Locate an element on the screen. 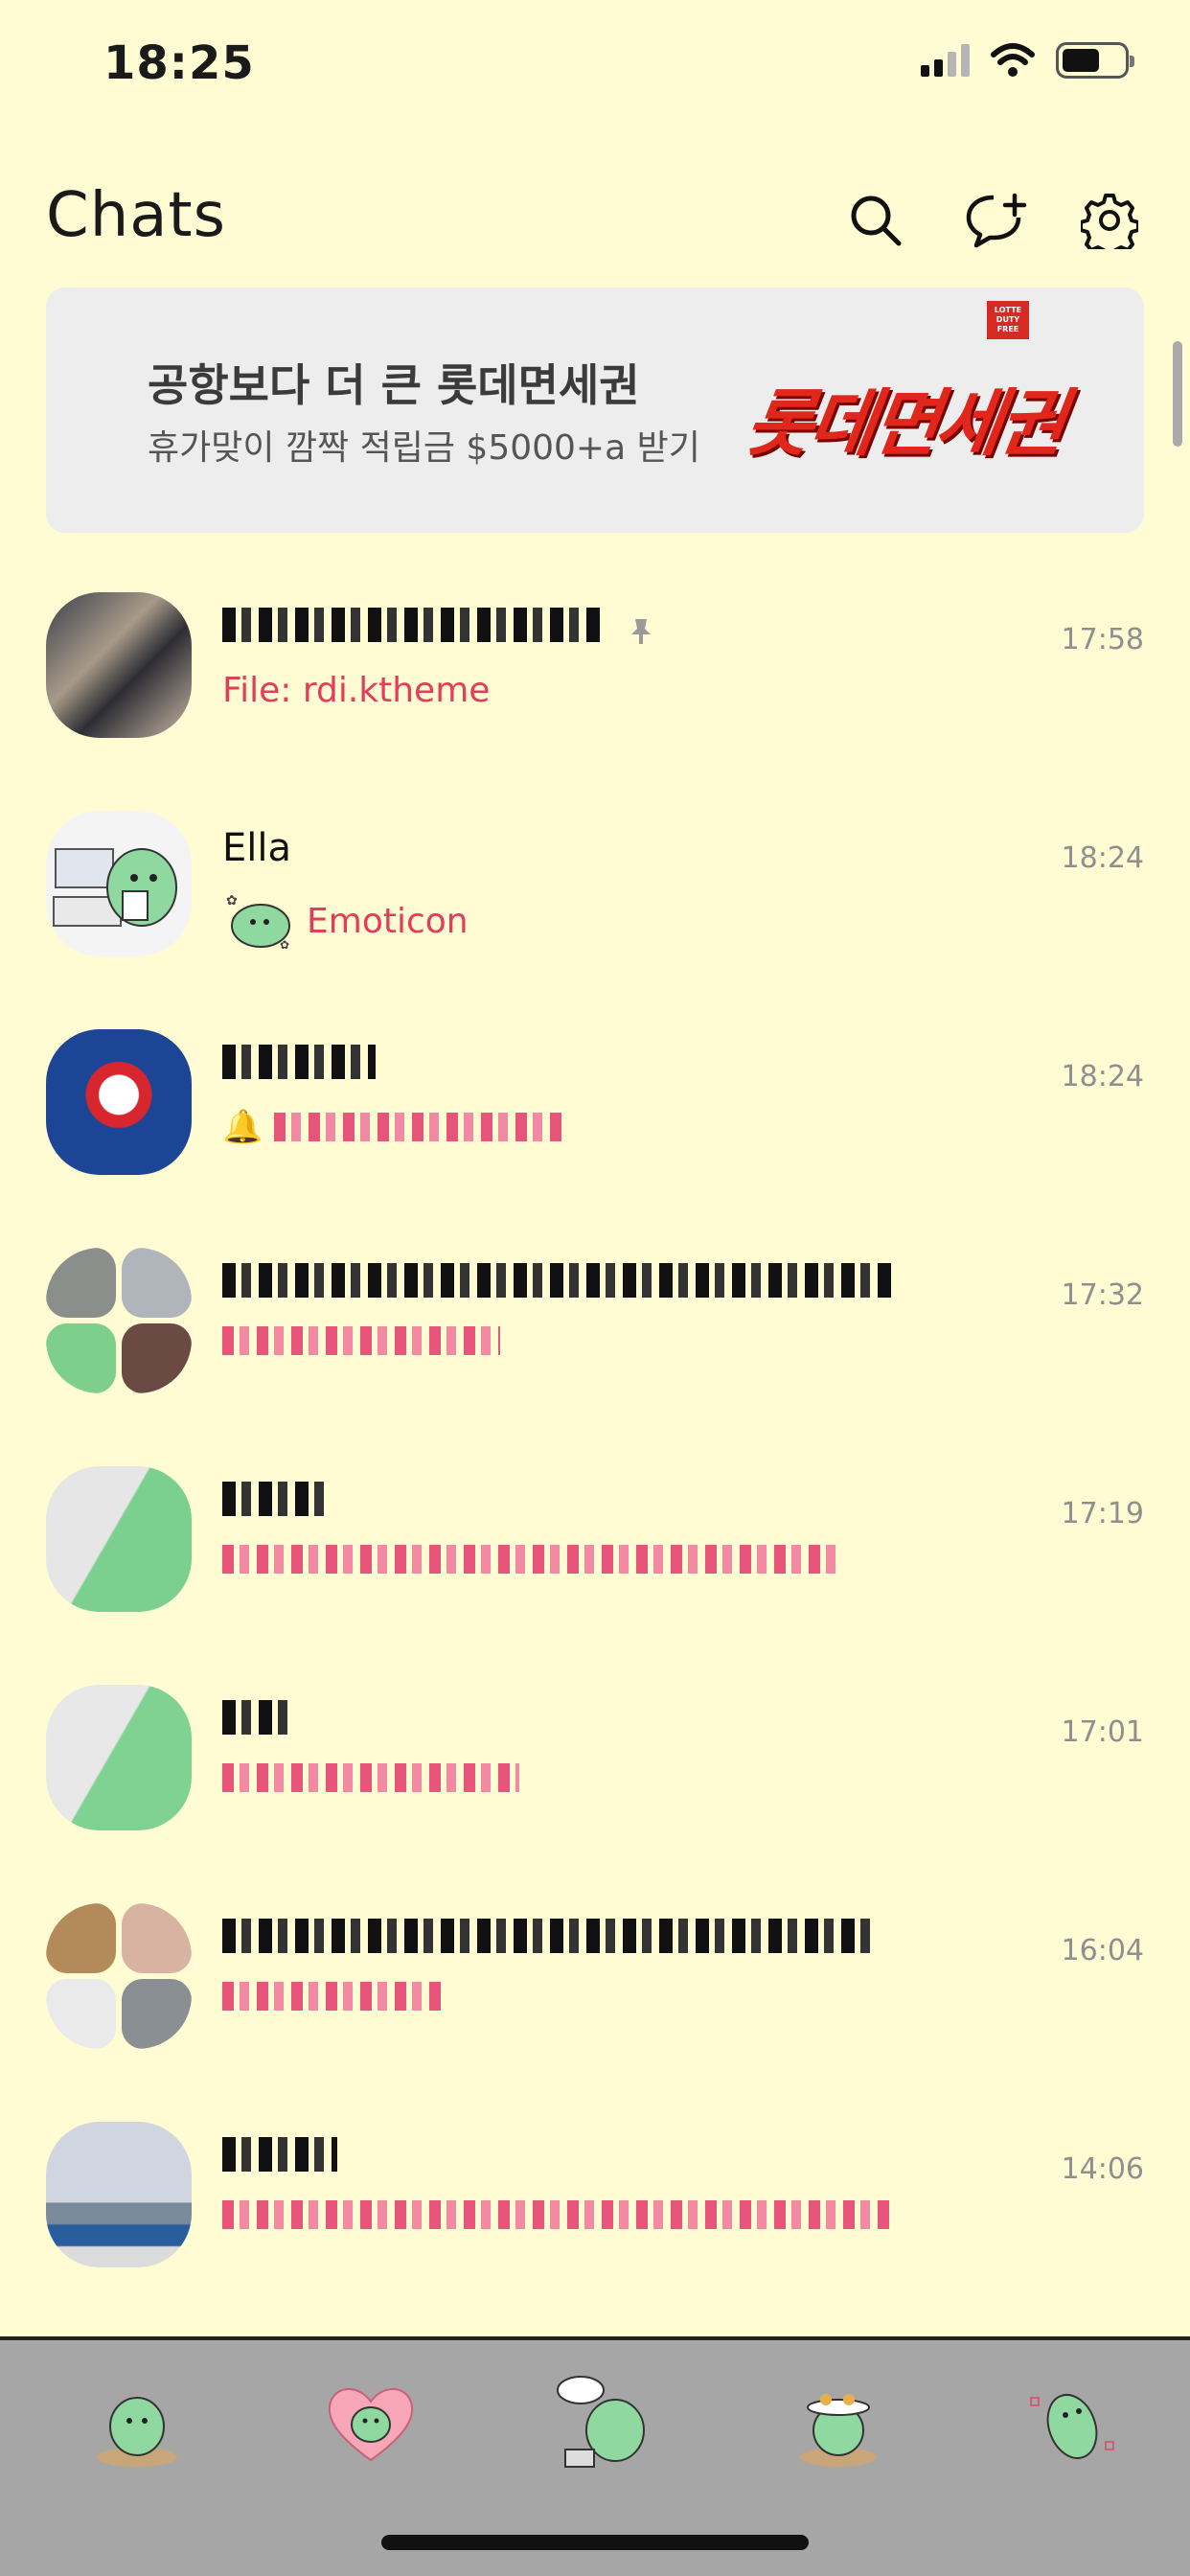  chat-row: 17:32 is located at coordinates (595, 1334).